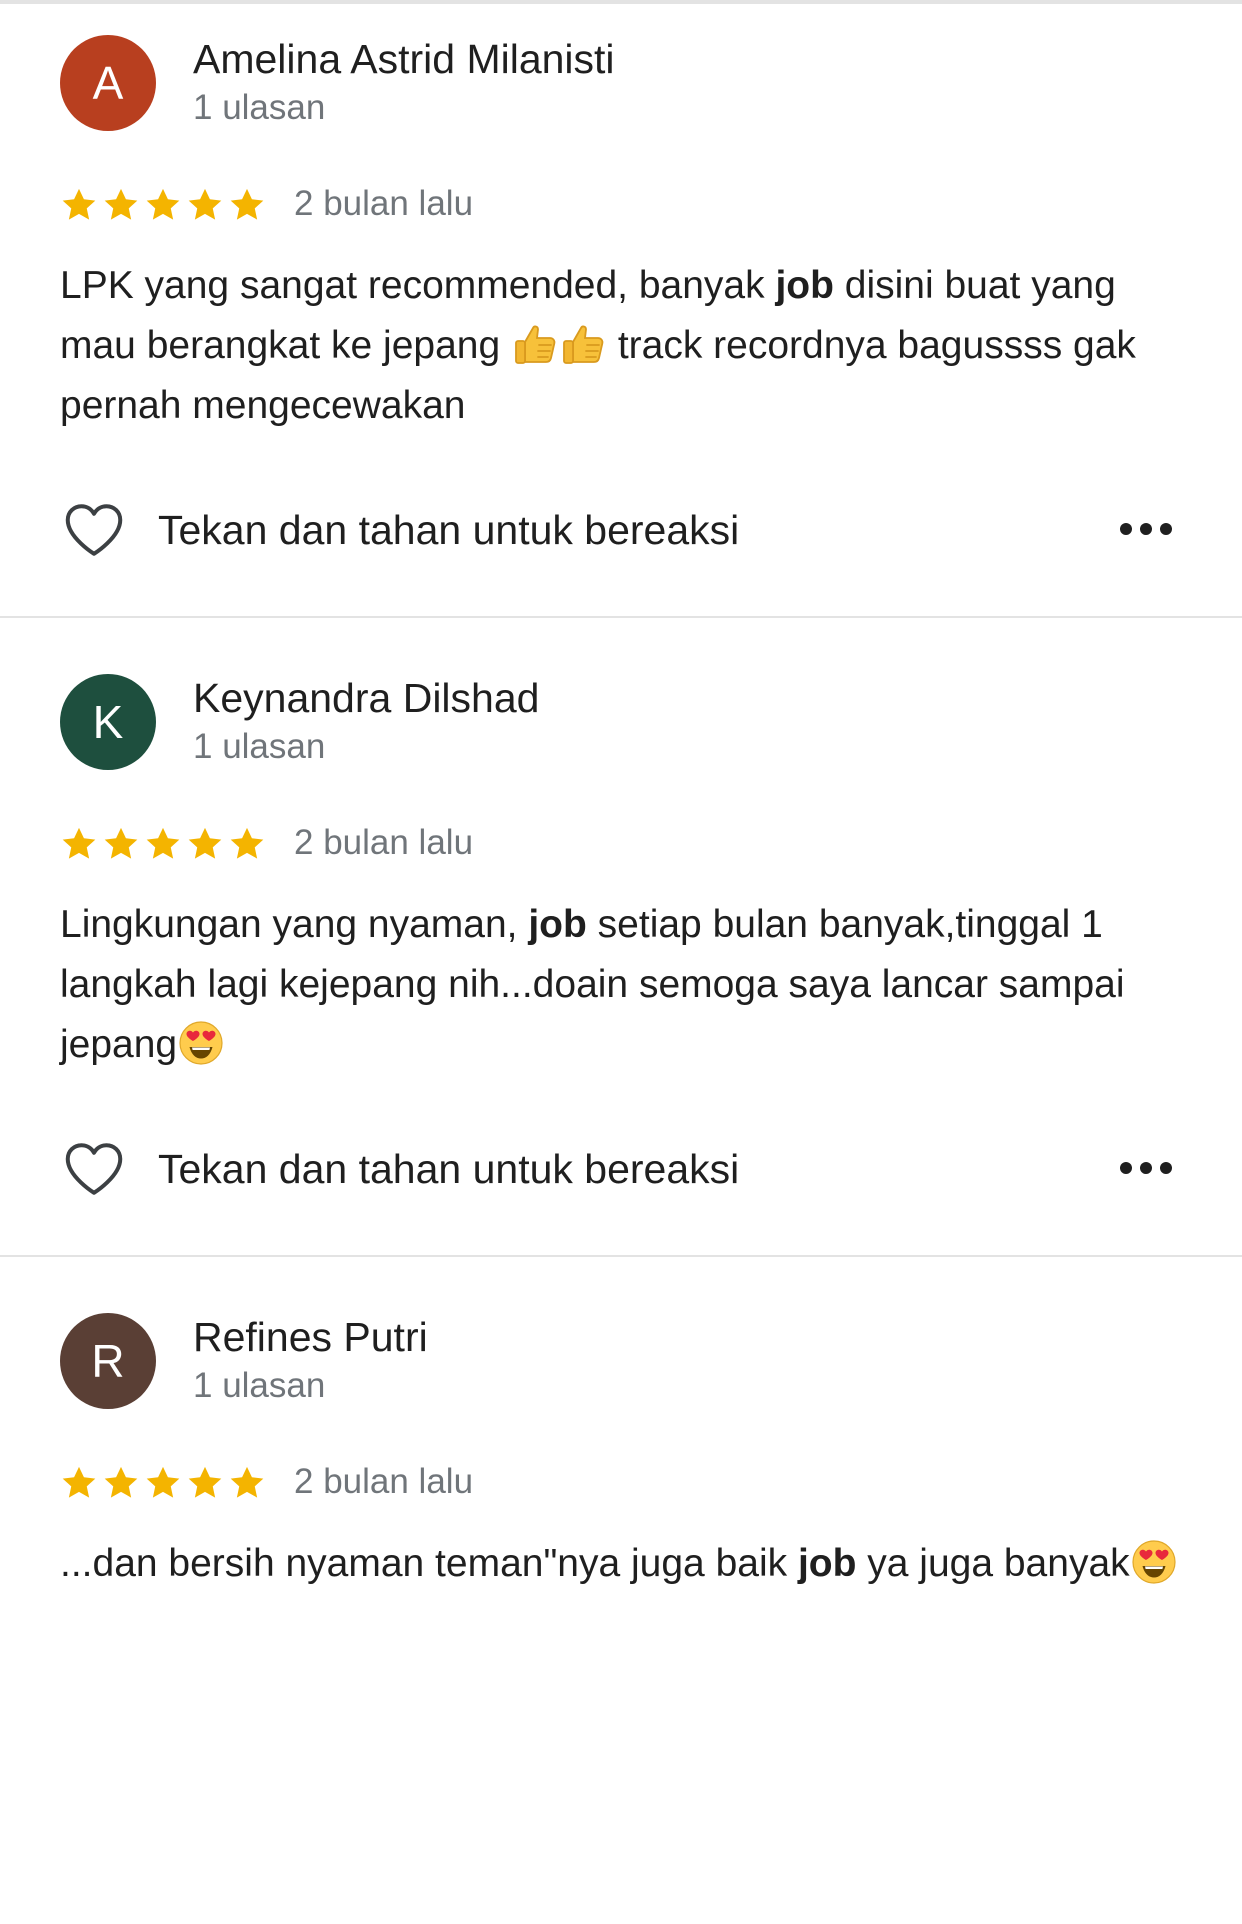  I want to click on avatar: R, so click(108, 1361).